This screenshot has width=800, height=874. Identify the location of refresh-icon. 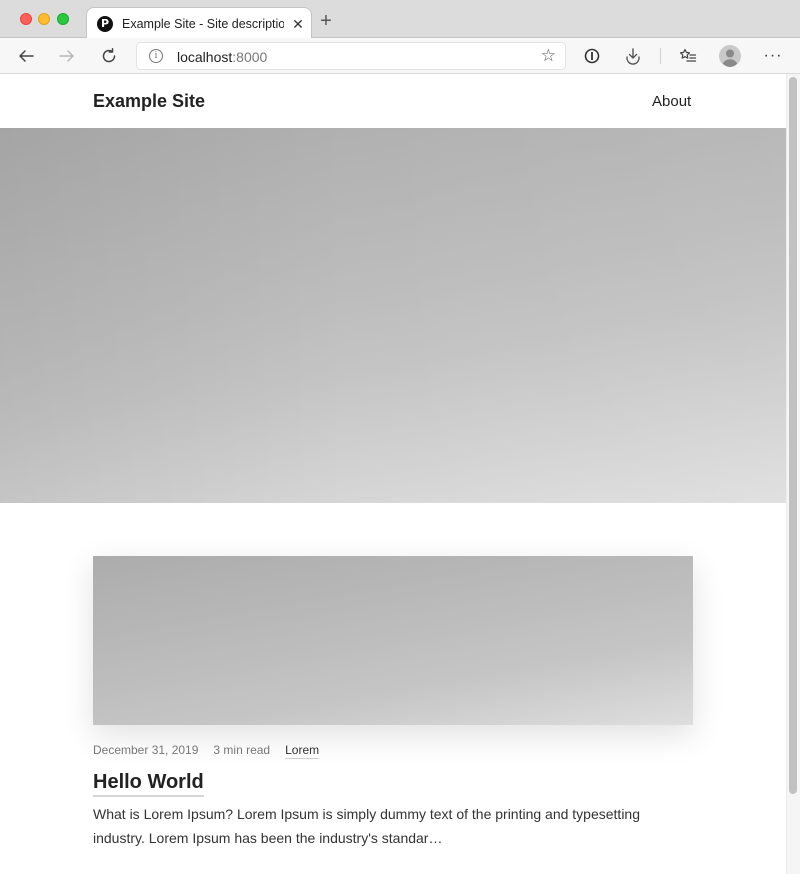
(109, 56).